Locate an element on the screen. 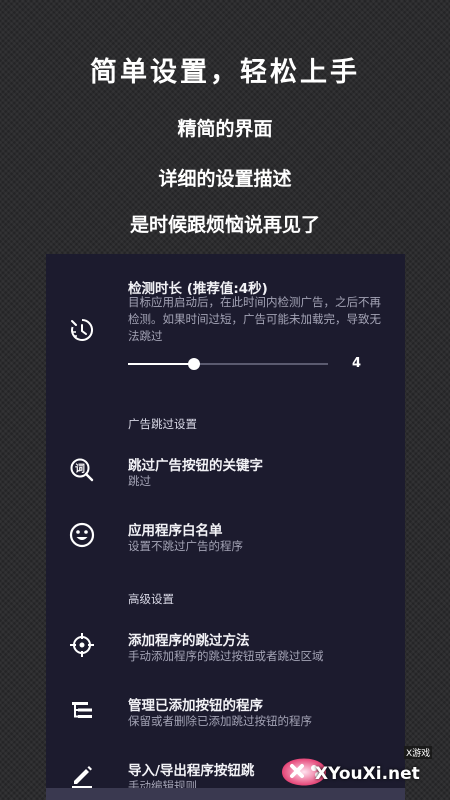 Image resolution: width=450 pixels, height=800 pixels. slider-value: 4 is located at coordinates (357, 363).